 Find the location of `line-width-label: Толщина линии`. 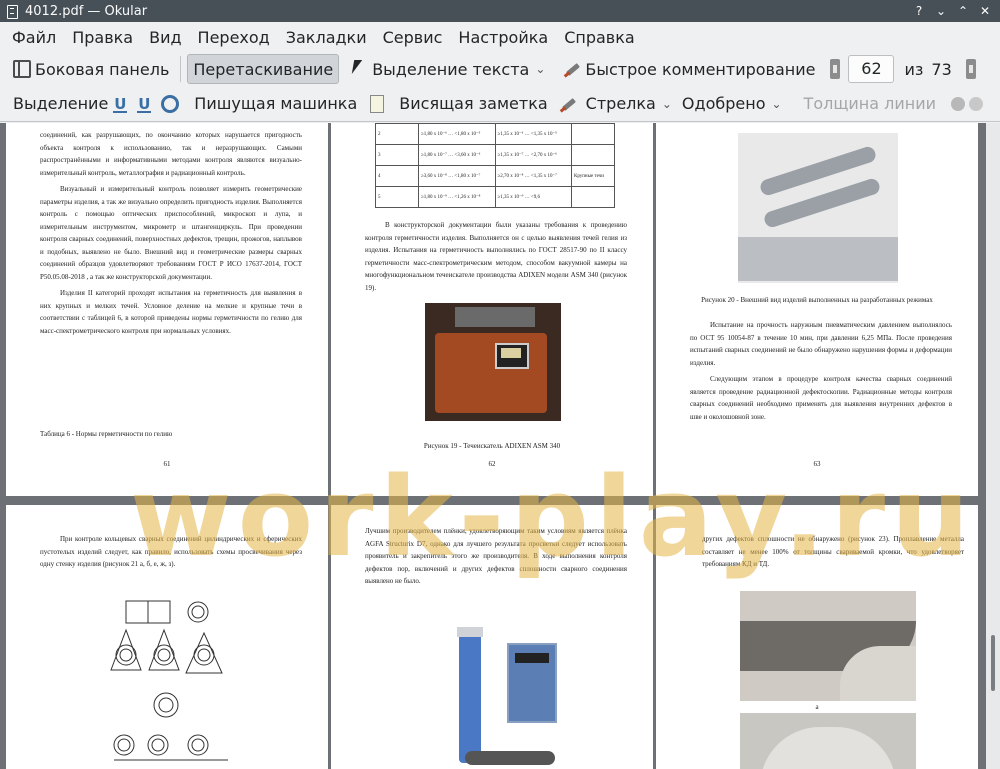

line-width-label: Толщина линии is located at coordinates (870, 103).